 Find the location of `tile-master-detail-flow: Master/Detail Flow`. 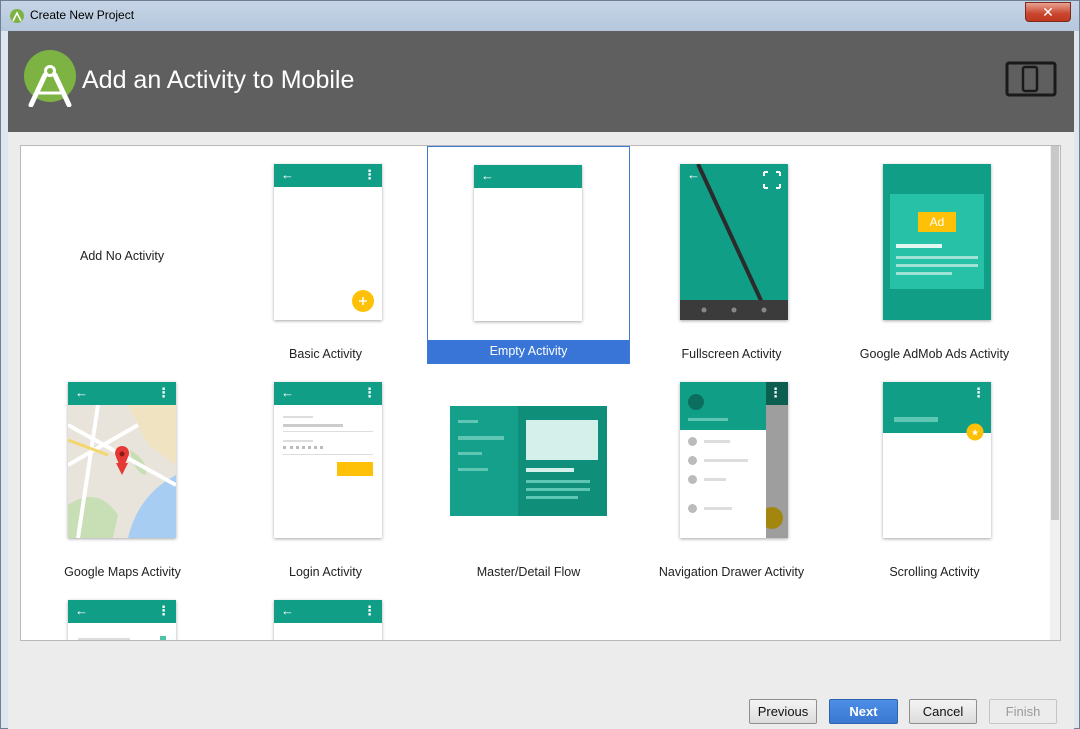

tile-master-detail-flow: Master/Detail Flow is located at coordinates (528, 473).